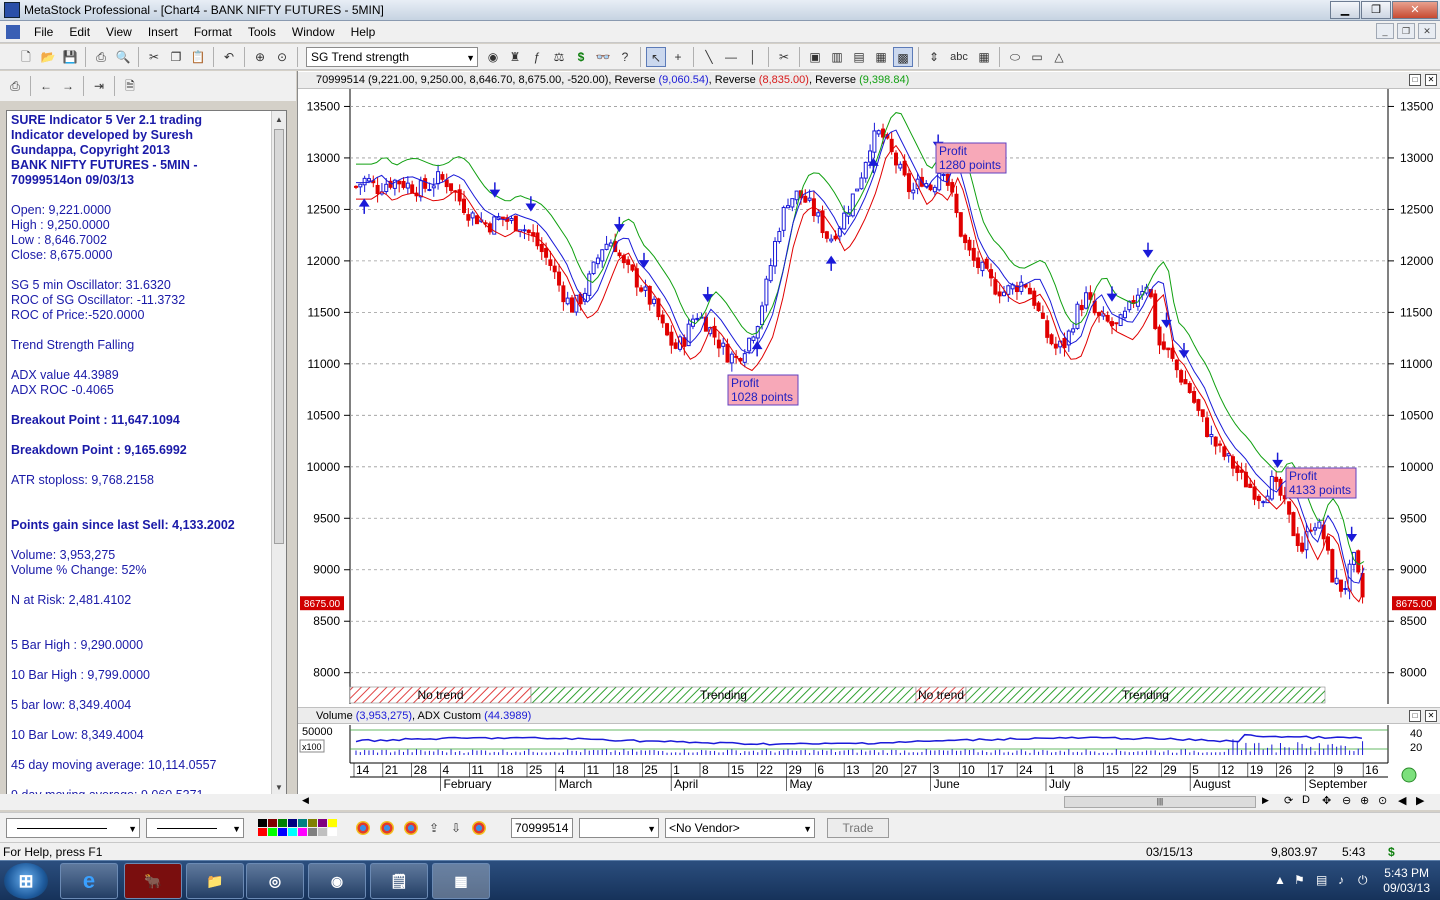 This screenshot has width=1440, height=900. Describe the element at coordinates (1321, 880) in the screenshot. I see `network-icon: ▤` at that location.